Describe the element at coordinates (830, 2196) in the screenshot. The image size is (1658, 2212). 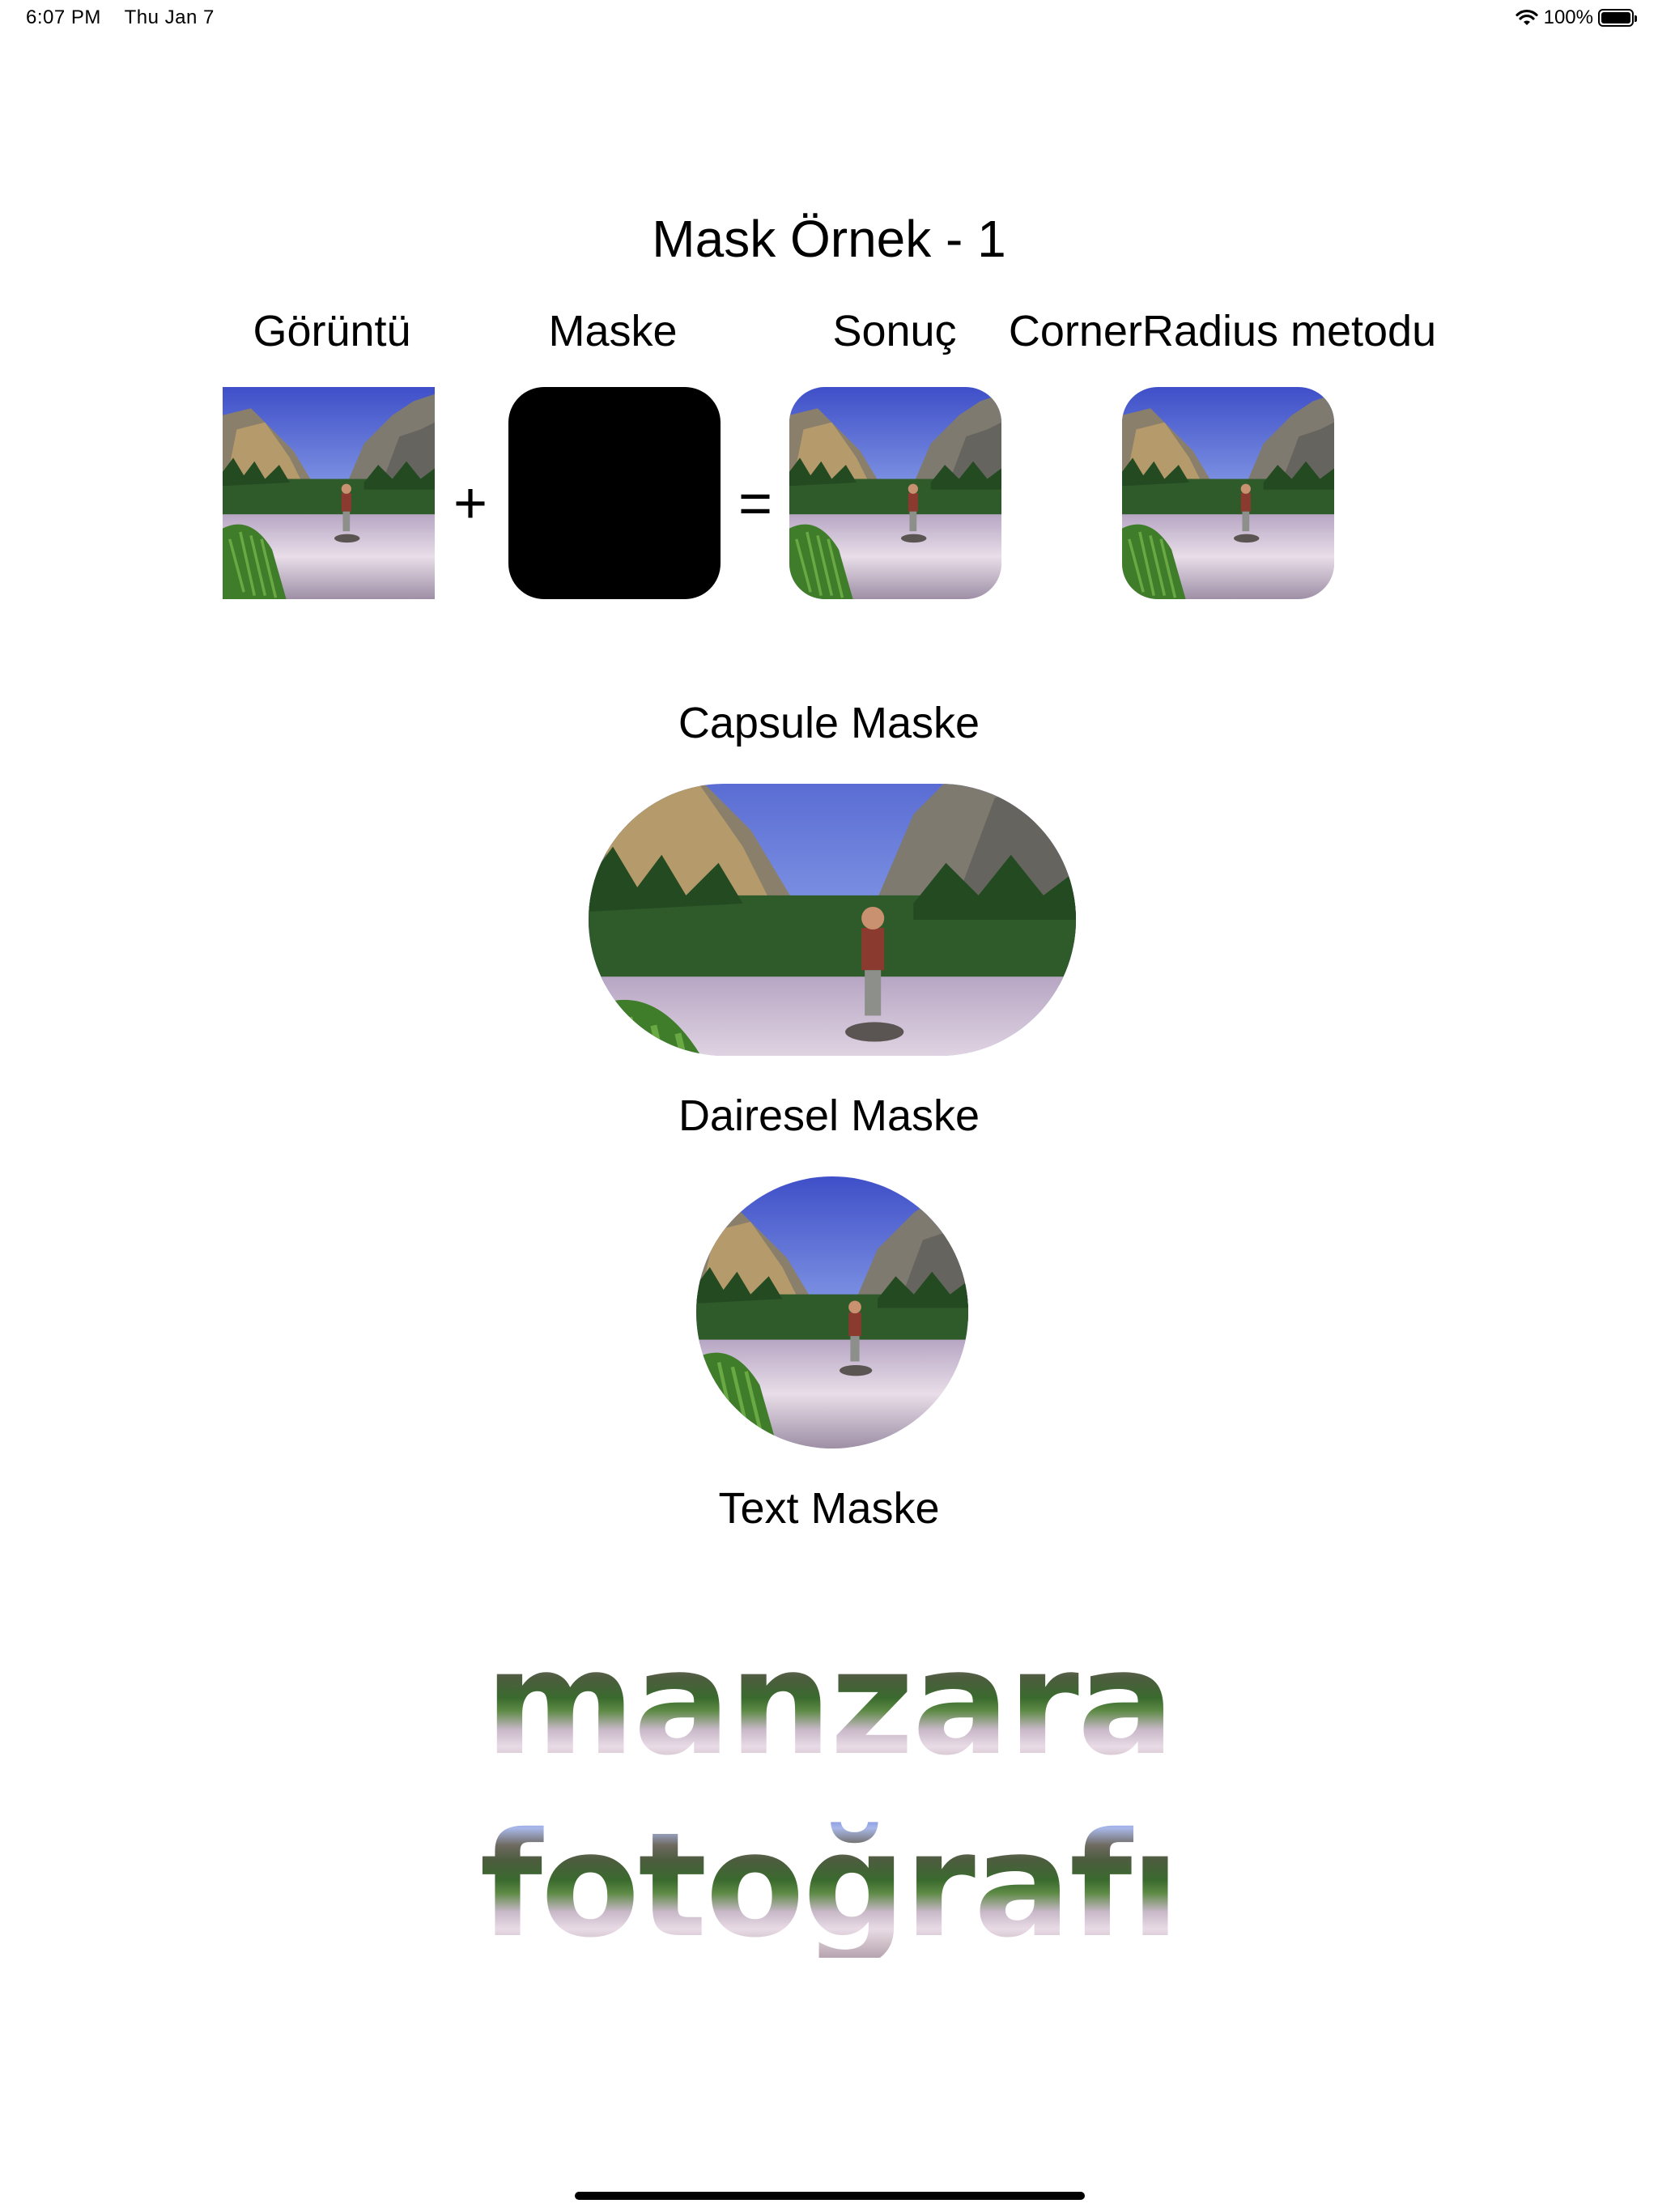
I see `home-indicator` at that location.